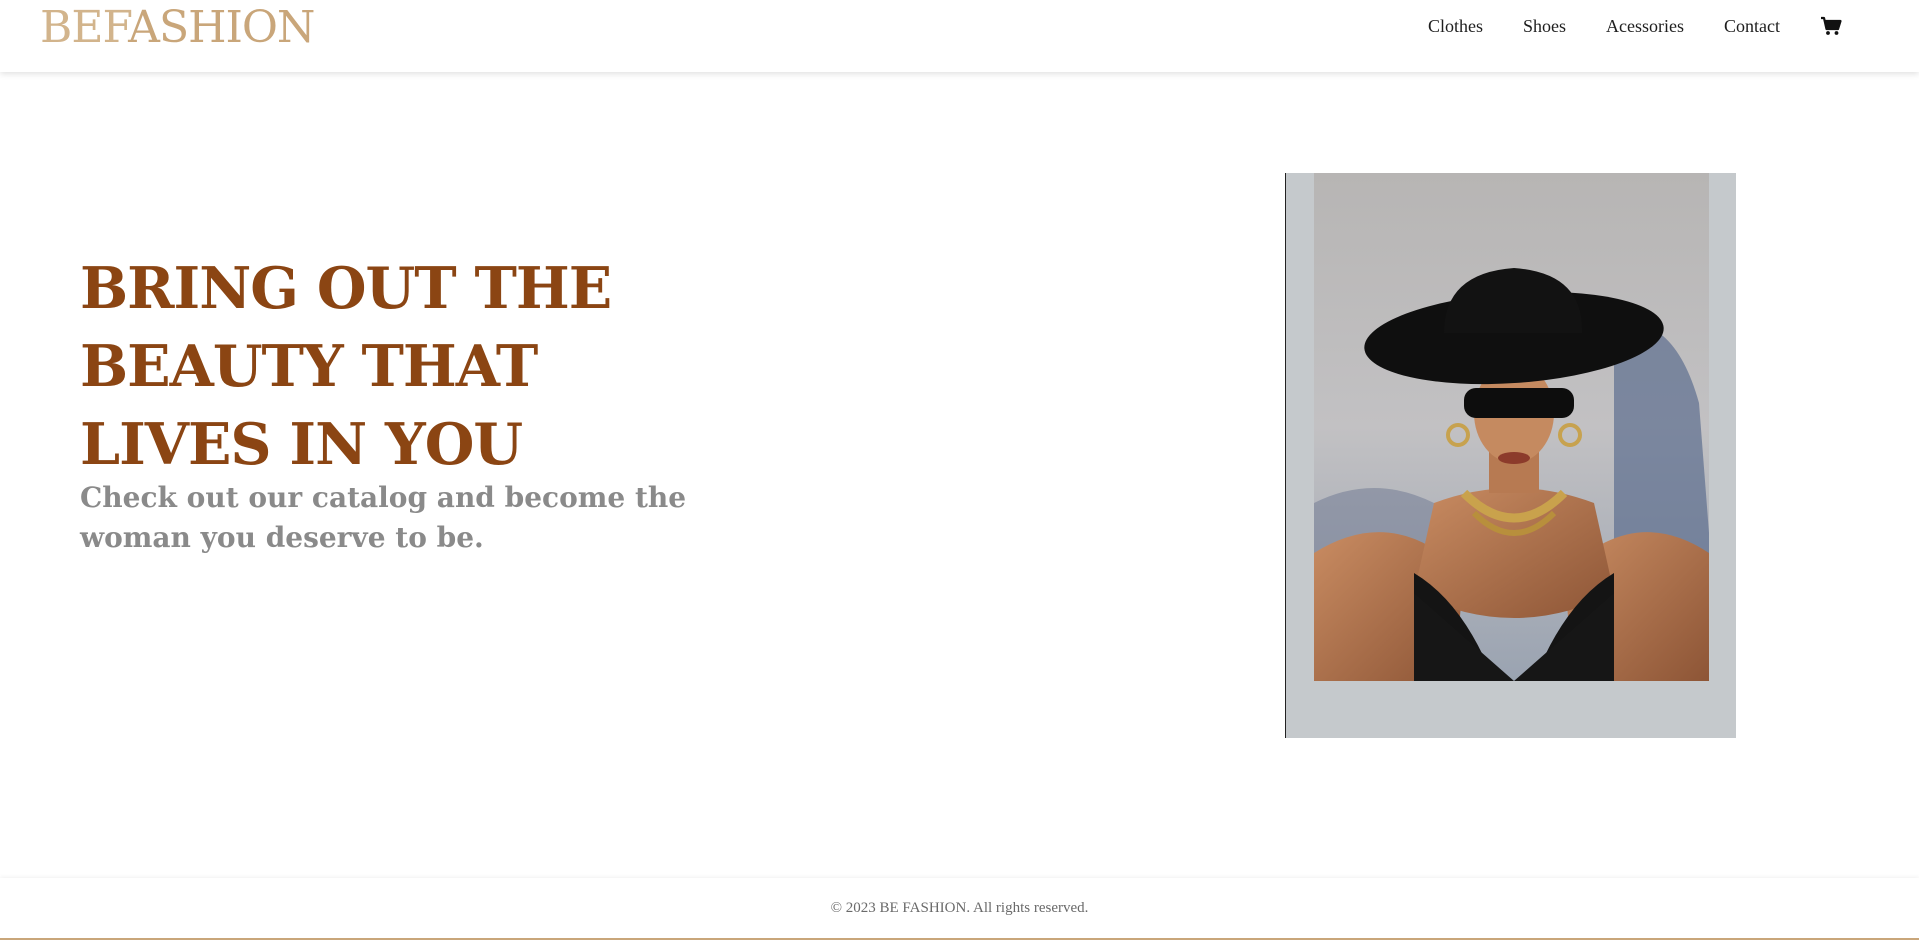 The image size is (1919, 940). What do you see at coordinates (221, 27) in the screenshot?
I see `logo-part-fashion: ASHION` at bounding box center [221, 27].